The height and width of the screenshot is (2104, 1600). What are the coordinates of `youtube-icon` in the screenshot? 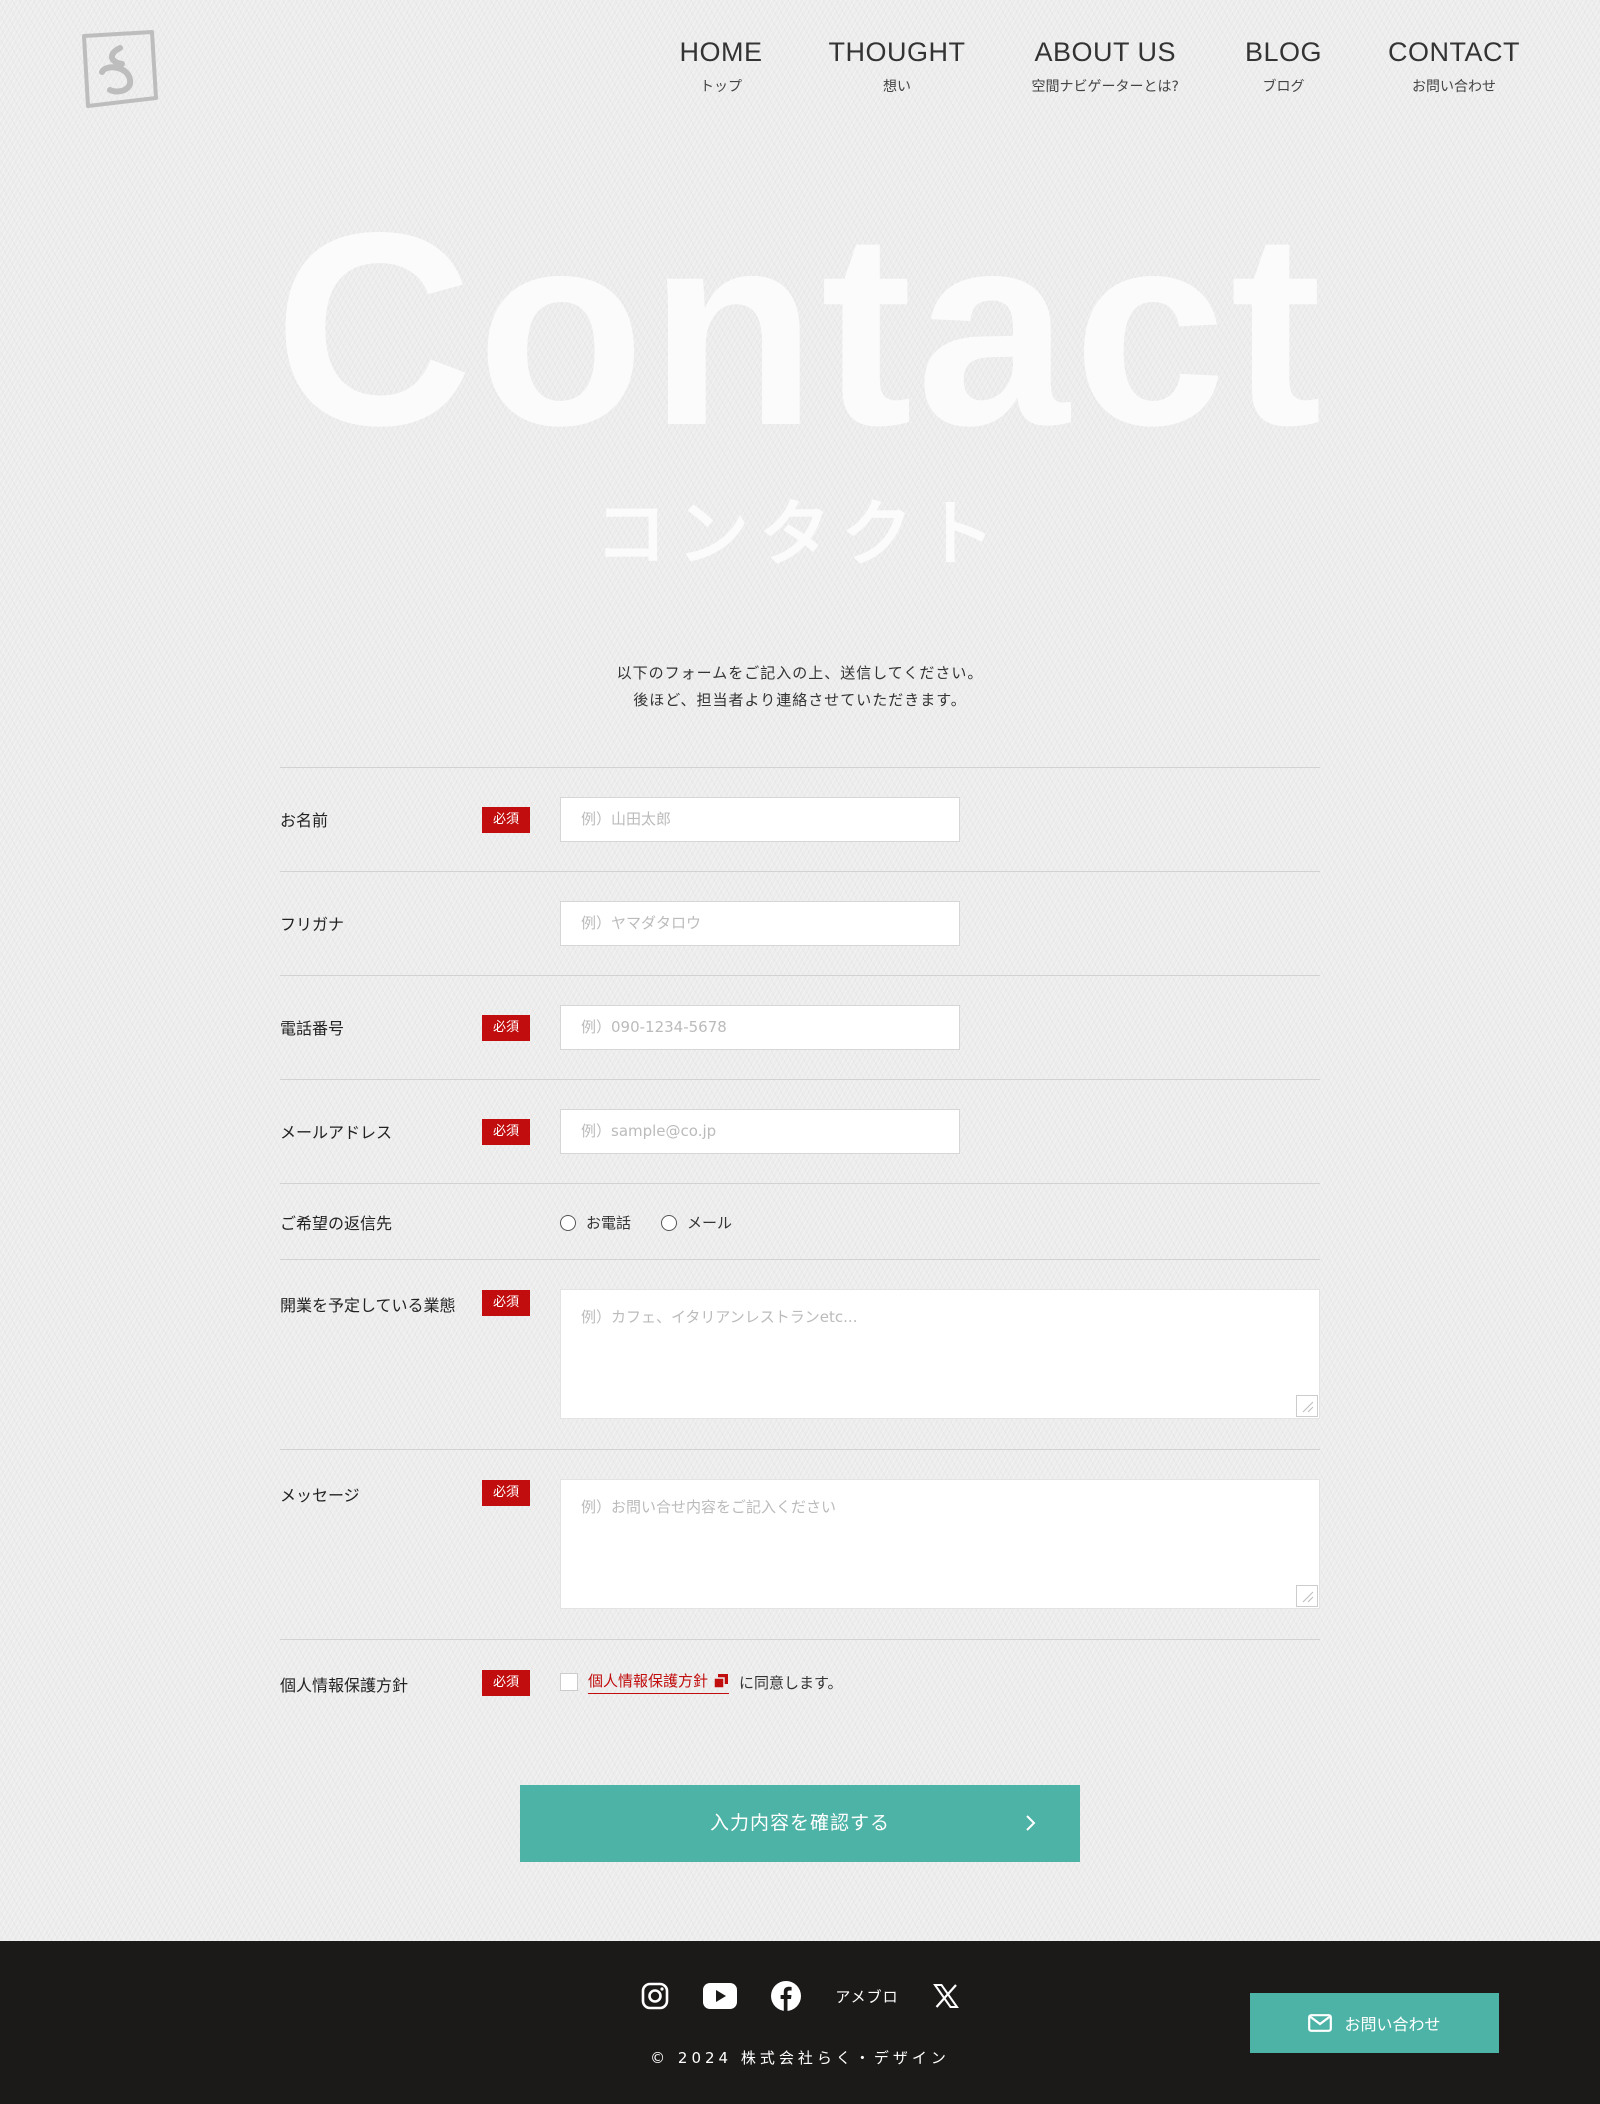 It's located at (720, 1996).